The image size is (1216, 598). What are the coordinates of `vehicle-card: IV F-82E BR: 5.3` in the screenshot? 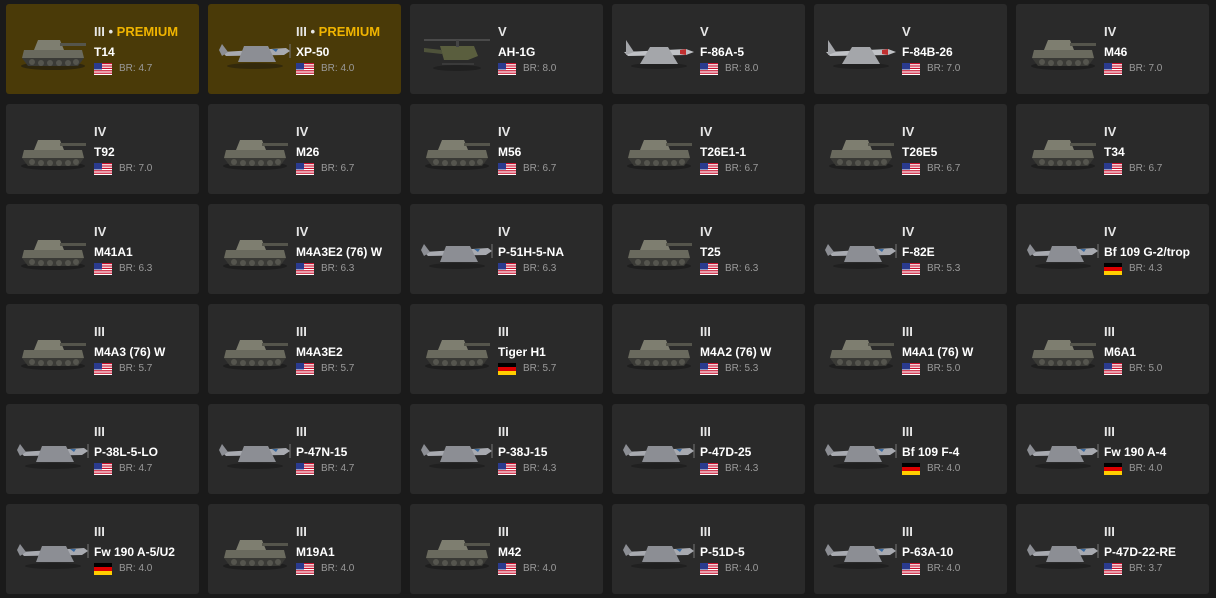 It's located at (910, 249).